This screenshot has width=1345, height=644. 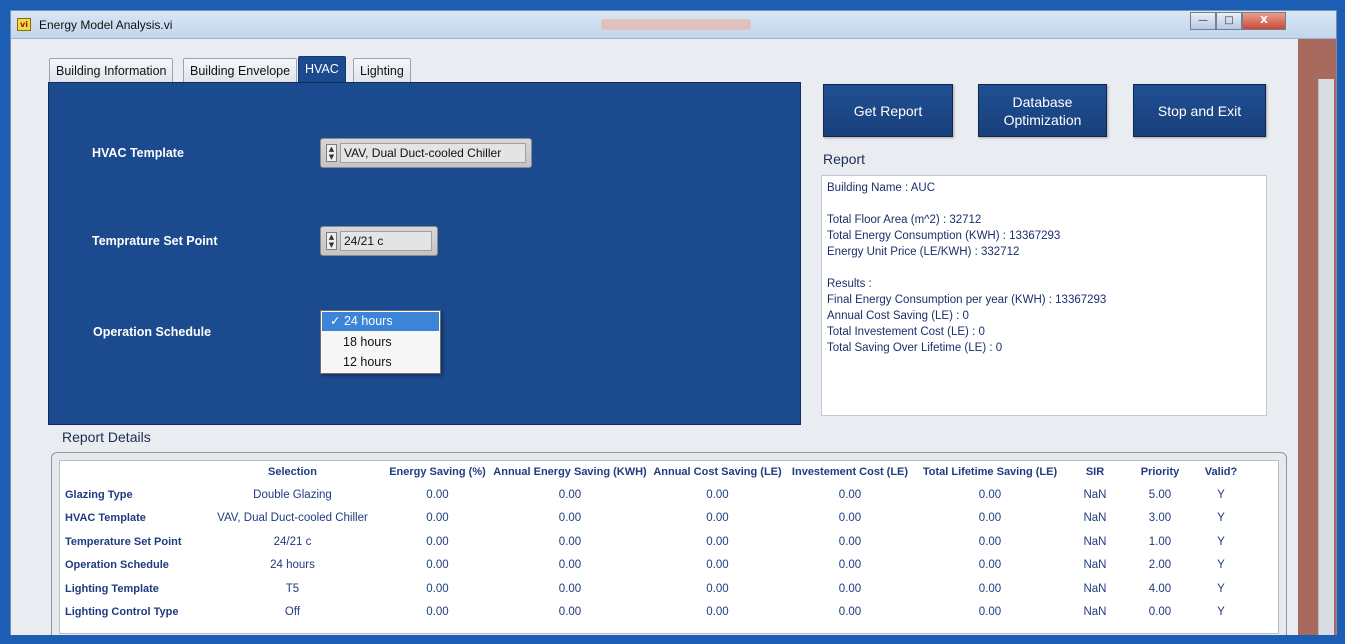 What do you see at coordinates (292, 588) in the screenshot?
I see `table-cell: T5` at bounding box center [292, 588].